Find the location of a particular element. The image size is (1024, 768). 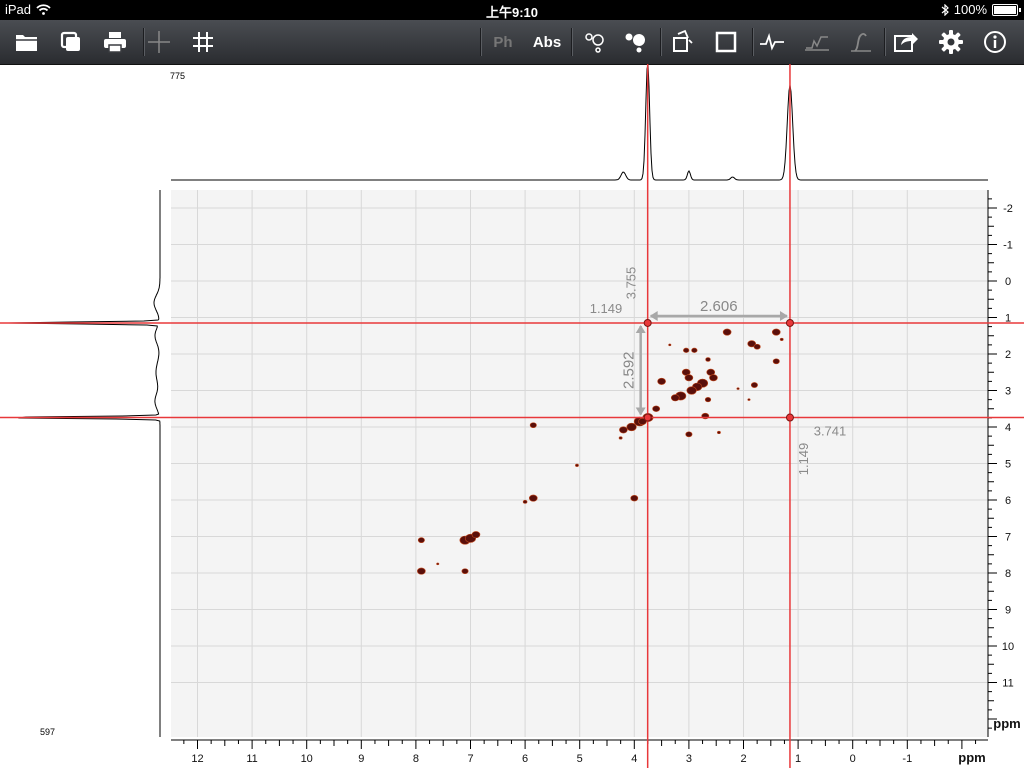

spectrum-line-button is located at coordinates (772, 42).